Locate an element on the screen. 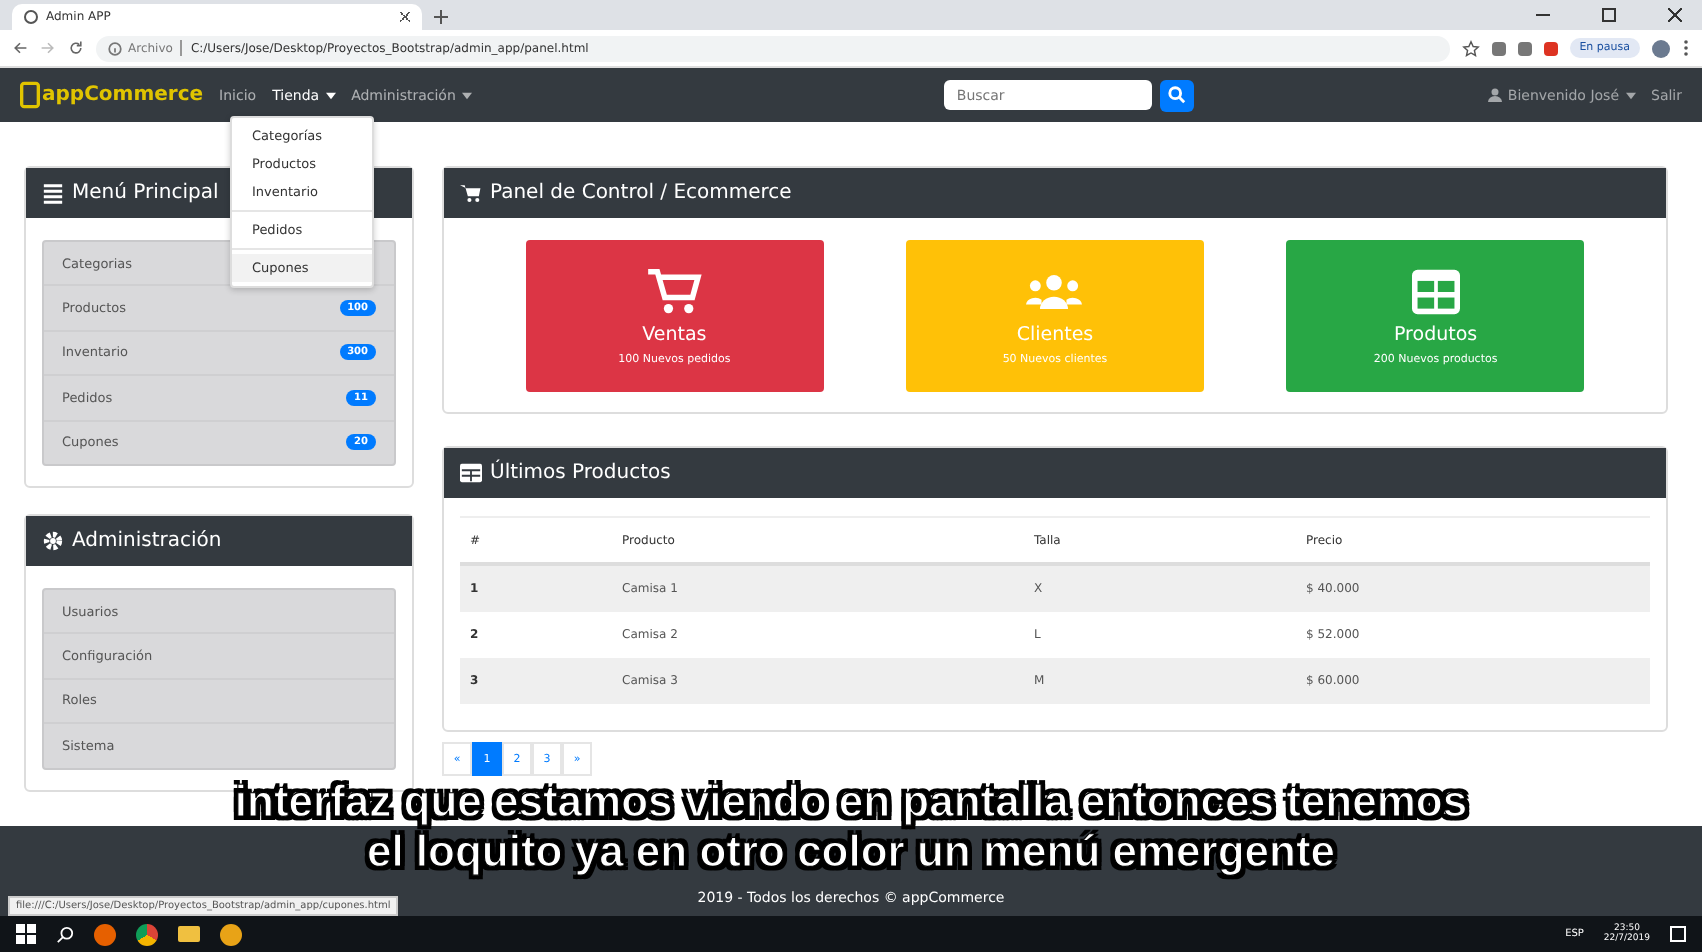 This screenshot has width=1702, height=952. card-title: Últimos Productos is located at coordinates (580, 473).